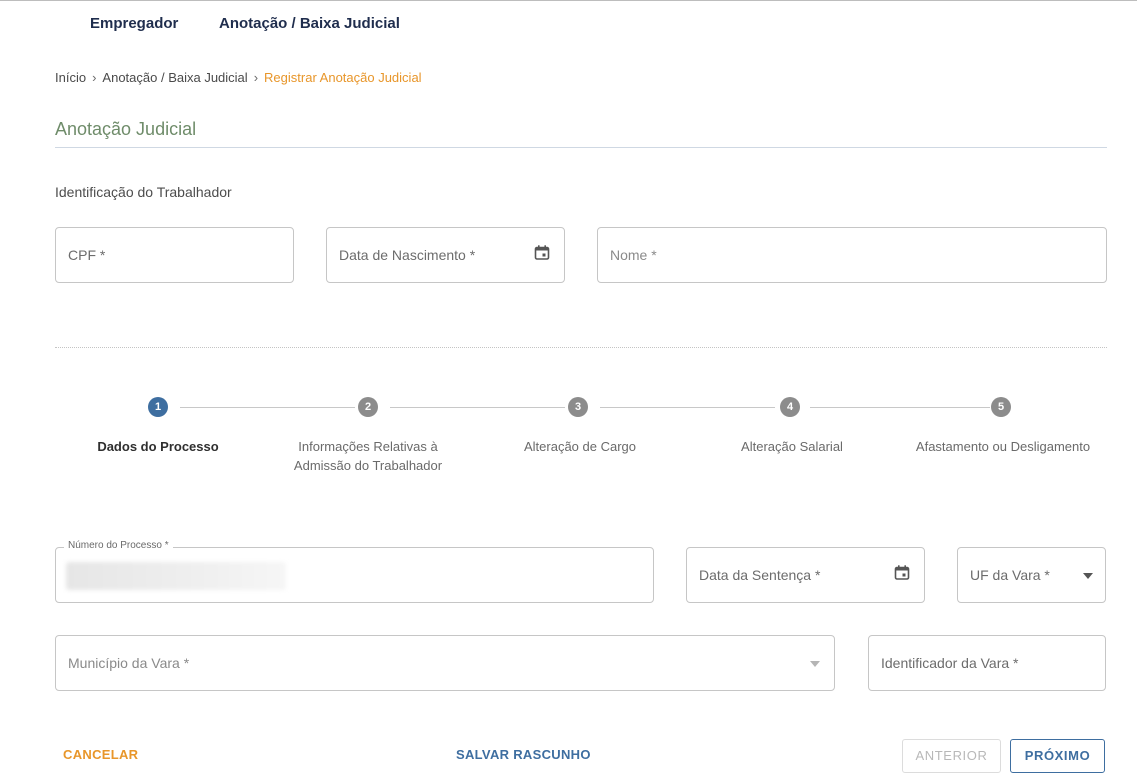  Describe the element at coordinates (760, 575) in the screenshot. I see `sentence-date-placeholder: Data da Sentença *` at that location.